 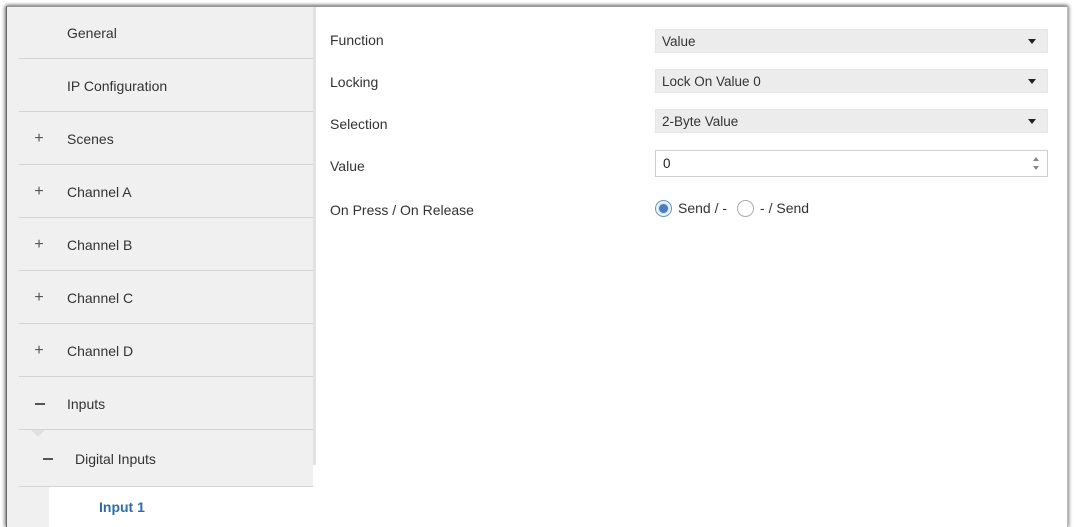 What do you see at coordinates (703, 208) in the screenshot?
I see `radio-label: Send / -` at bounding box center [703, 208].